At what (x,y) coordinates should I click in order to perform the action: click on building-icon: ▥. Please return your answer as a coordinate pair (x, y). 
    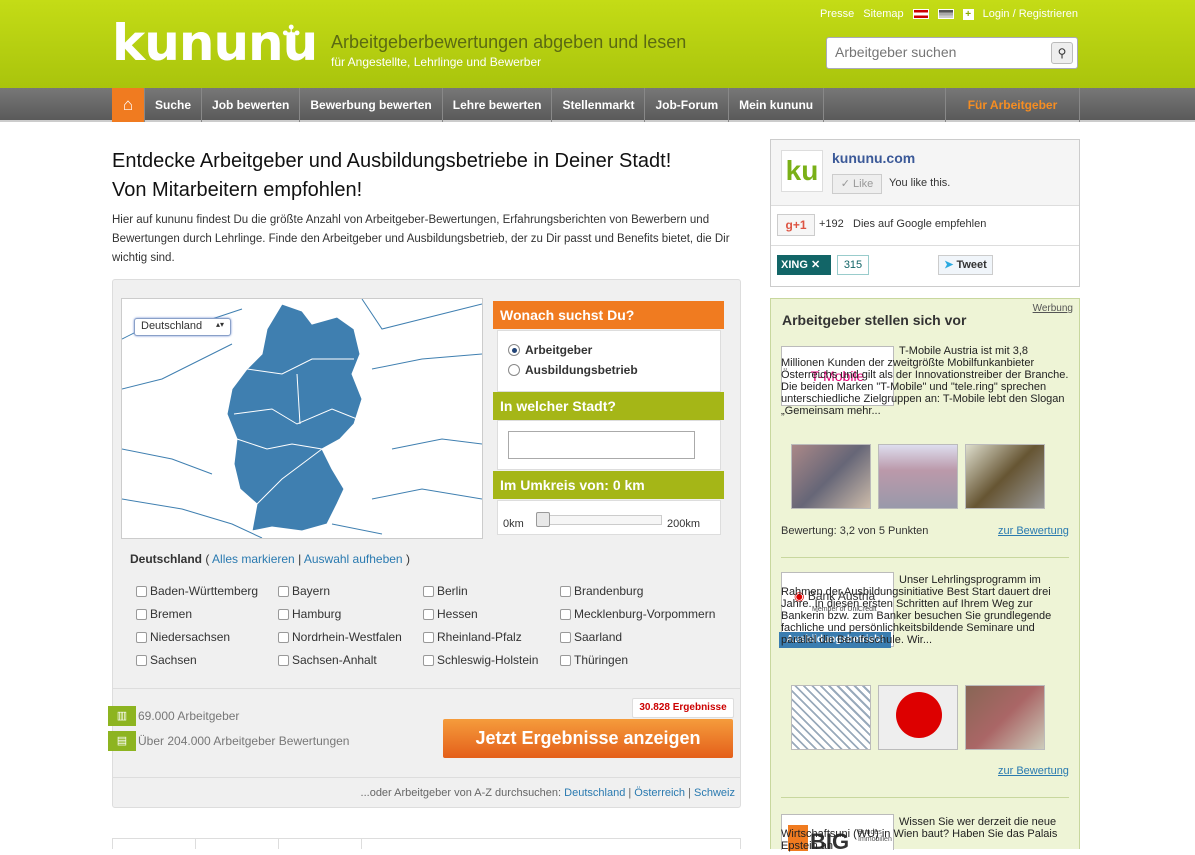
    Looking at the image, I should click on (122, 716).